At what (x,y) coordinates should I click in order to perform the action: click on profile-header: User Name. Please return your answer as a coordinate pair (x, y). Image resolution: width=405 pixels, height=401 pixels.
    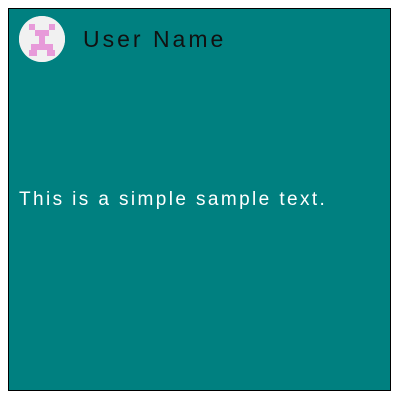
    Looking at the image, I should click on (122, 39).